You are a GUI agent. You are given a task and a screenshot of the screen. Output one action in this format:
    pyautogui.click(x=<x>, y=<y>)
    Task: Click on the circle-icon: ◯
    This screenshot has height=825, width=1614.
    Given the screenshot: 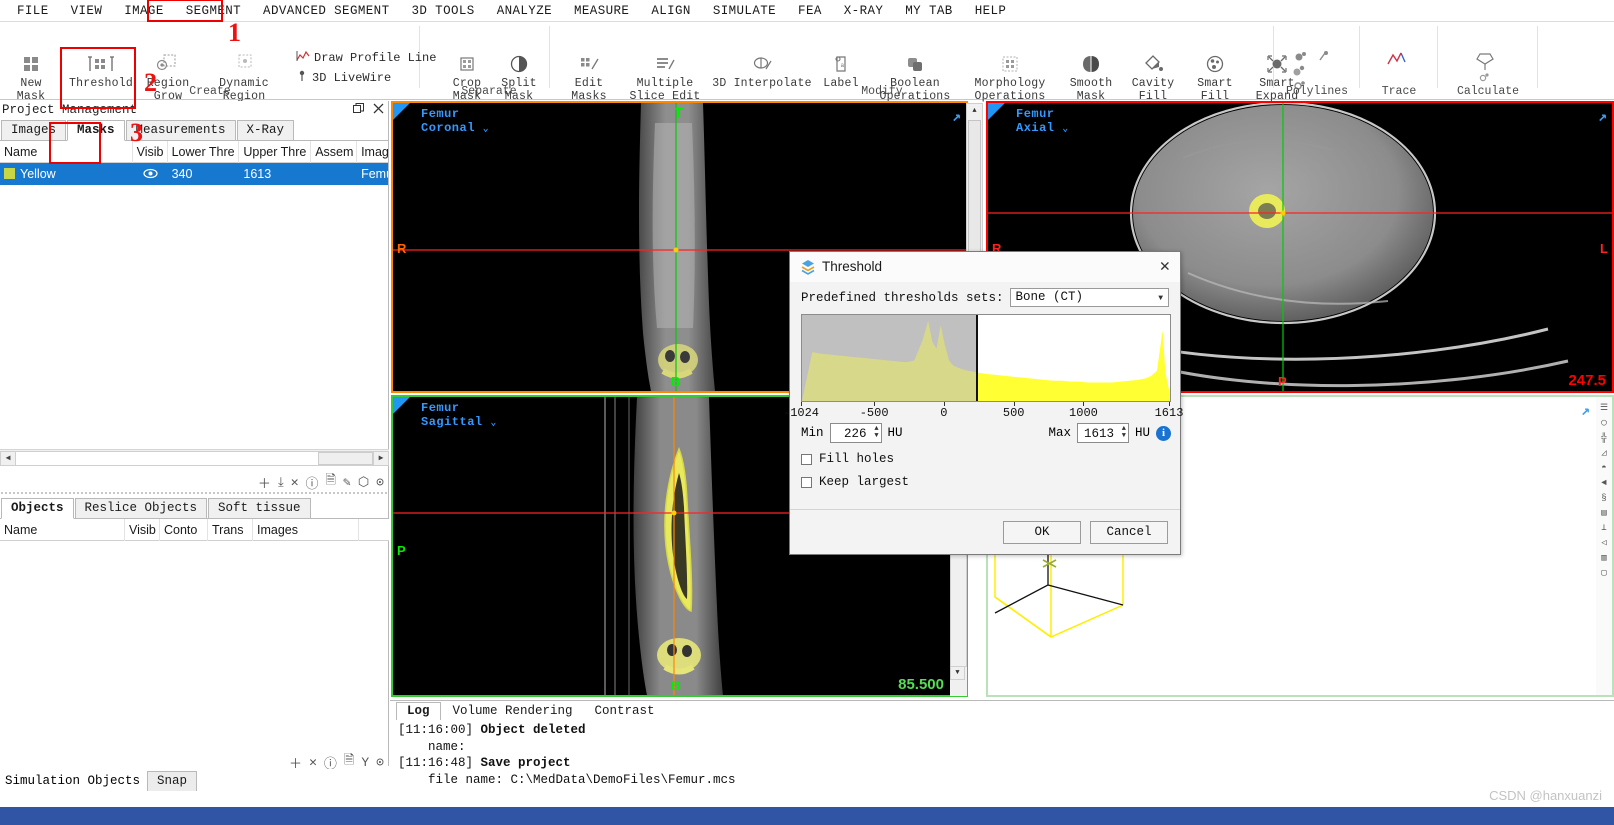 What is the action you would take?
    pyautogui.click(x=1603, y=423)
    